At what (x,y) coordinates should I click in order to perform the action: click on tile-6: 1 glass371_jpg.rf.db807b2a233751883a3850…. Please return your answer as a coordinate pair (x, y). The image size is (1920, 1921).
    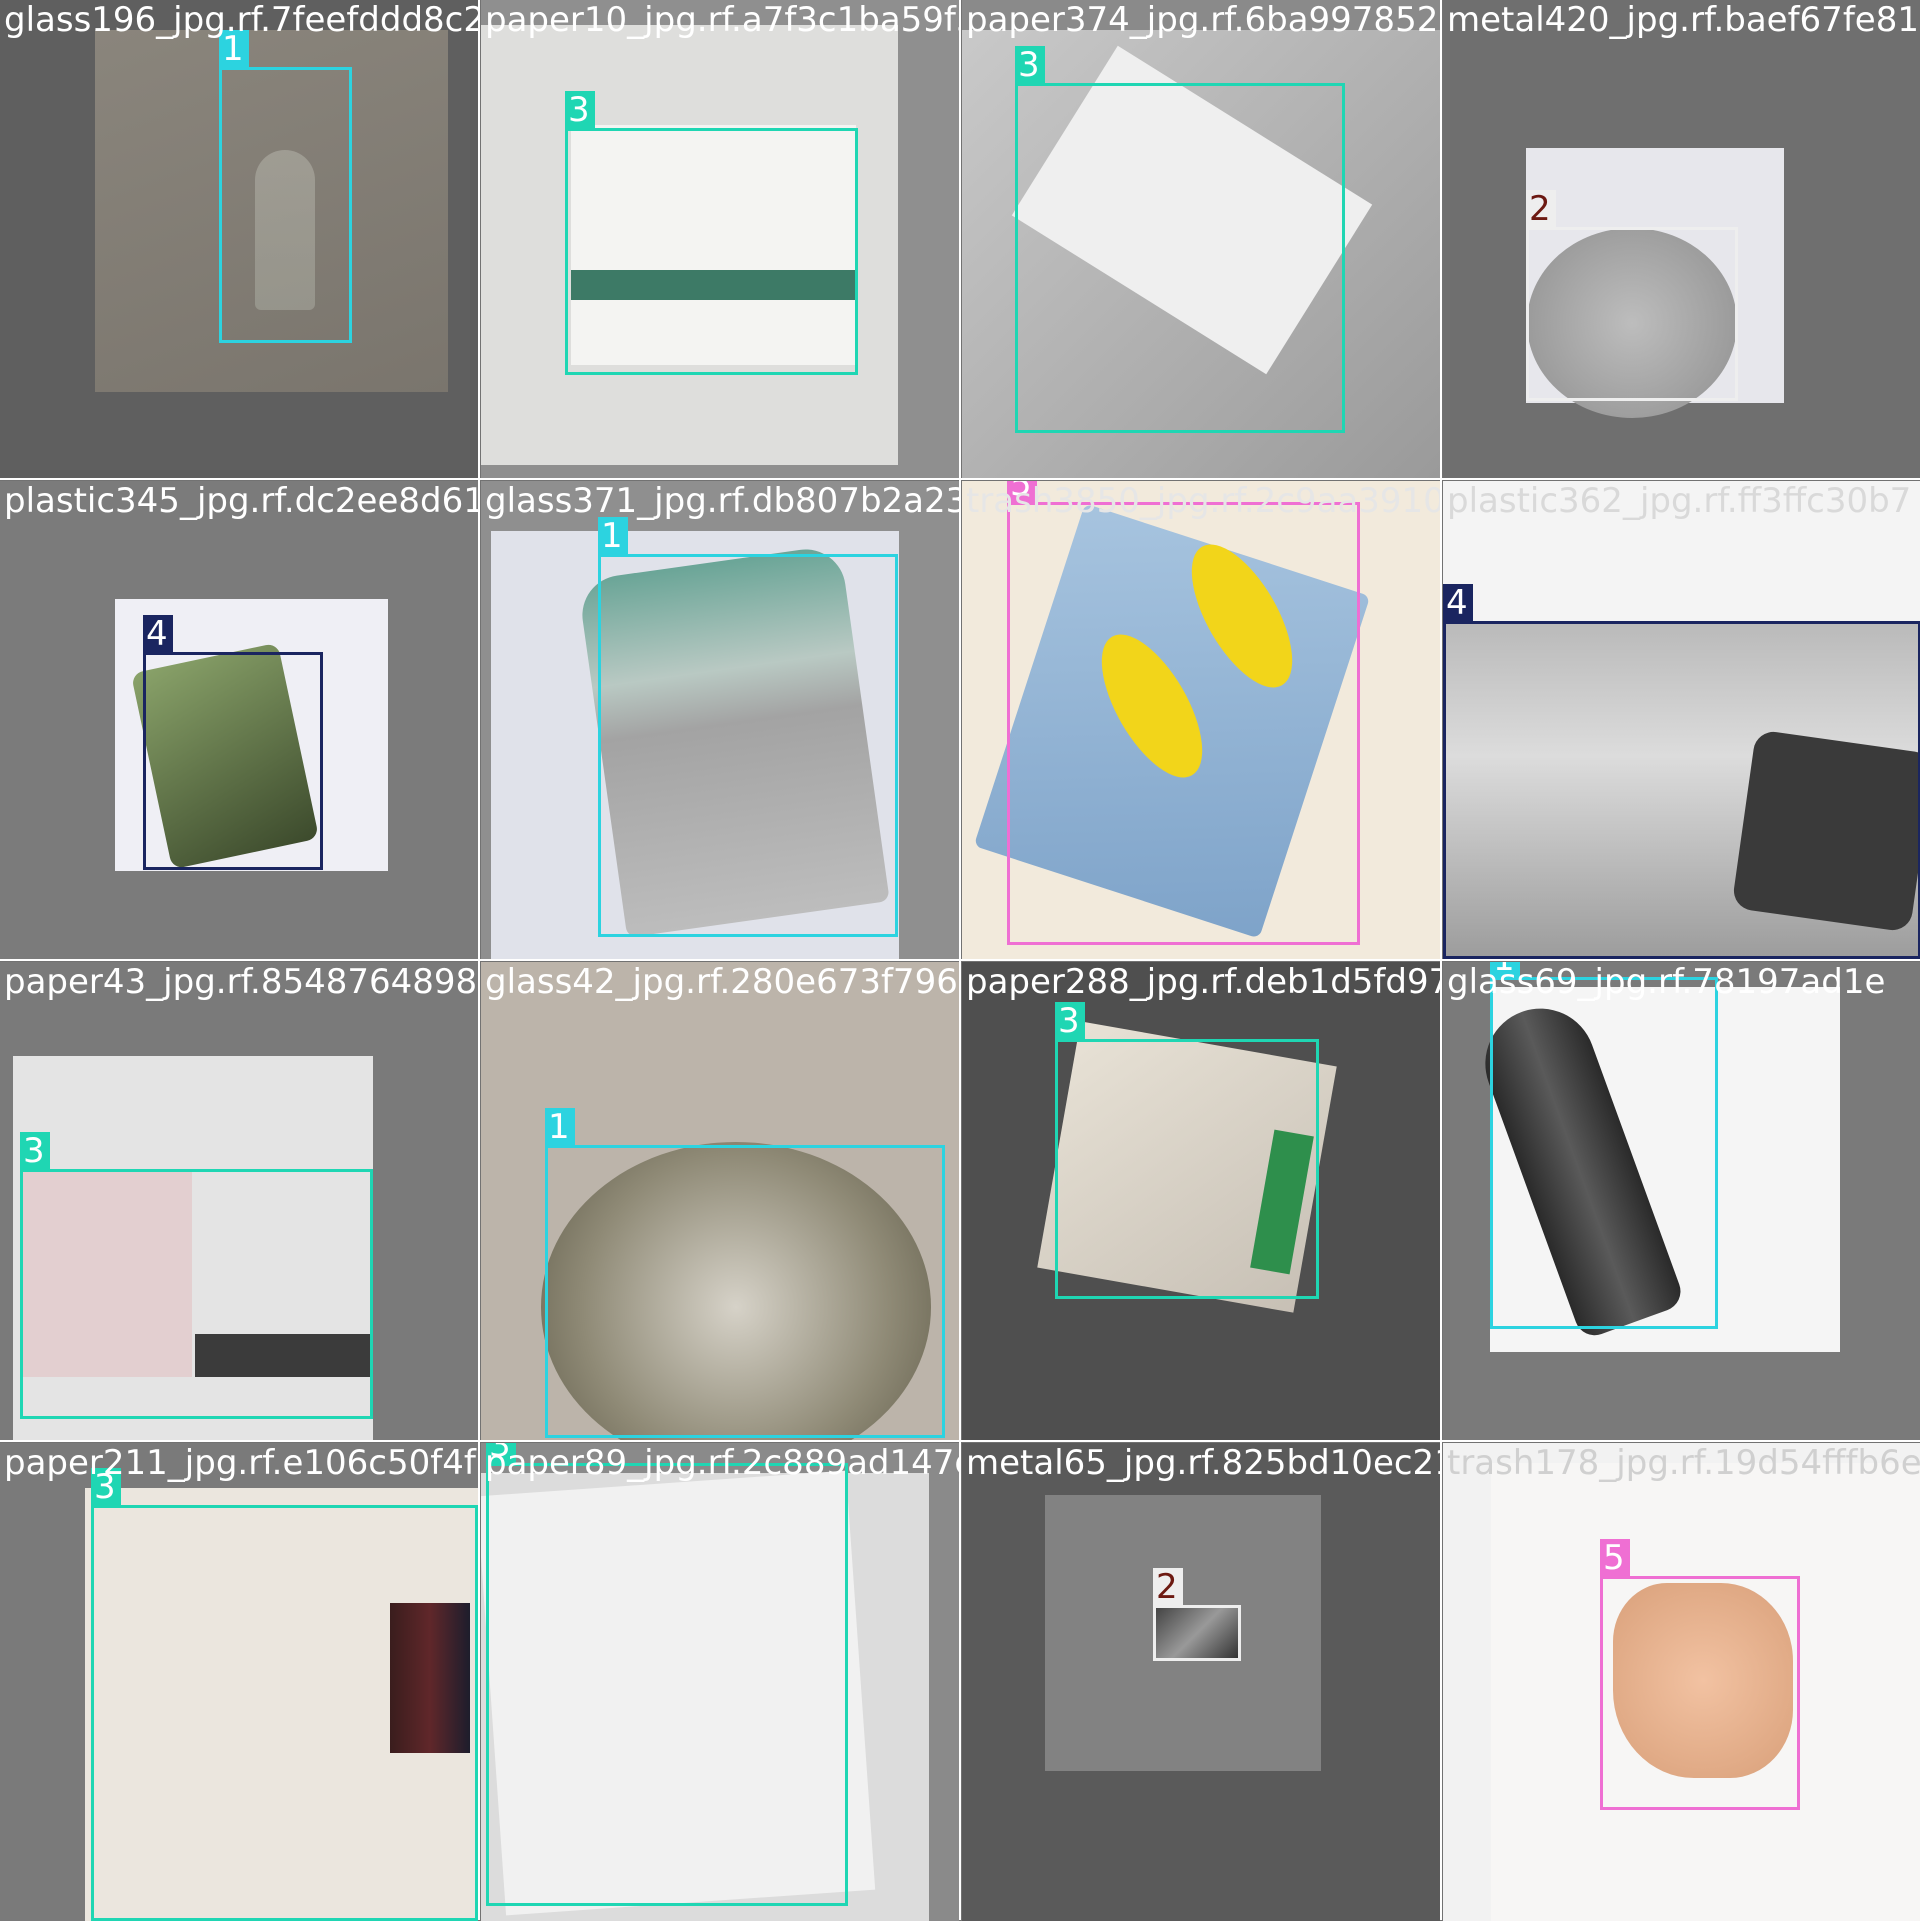
    Looking at the image, I should click on (720, 720).